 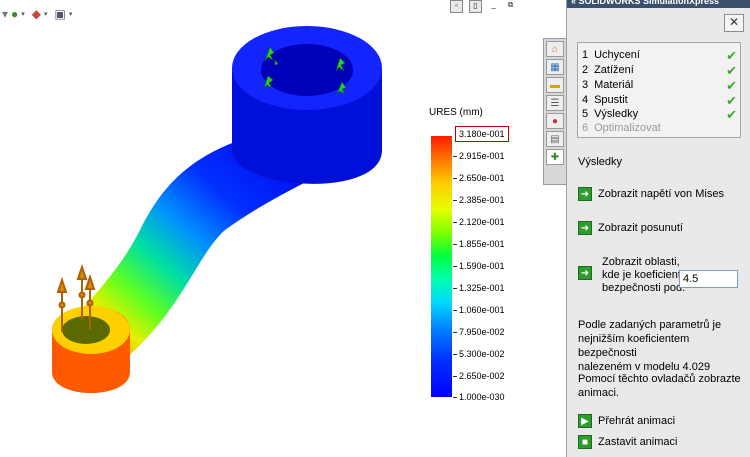 What do you see at coordinates (614, 70) in the screenshot?
I see `step-label: Zatížení` at bounding box center [614, 70].